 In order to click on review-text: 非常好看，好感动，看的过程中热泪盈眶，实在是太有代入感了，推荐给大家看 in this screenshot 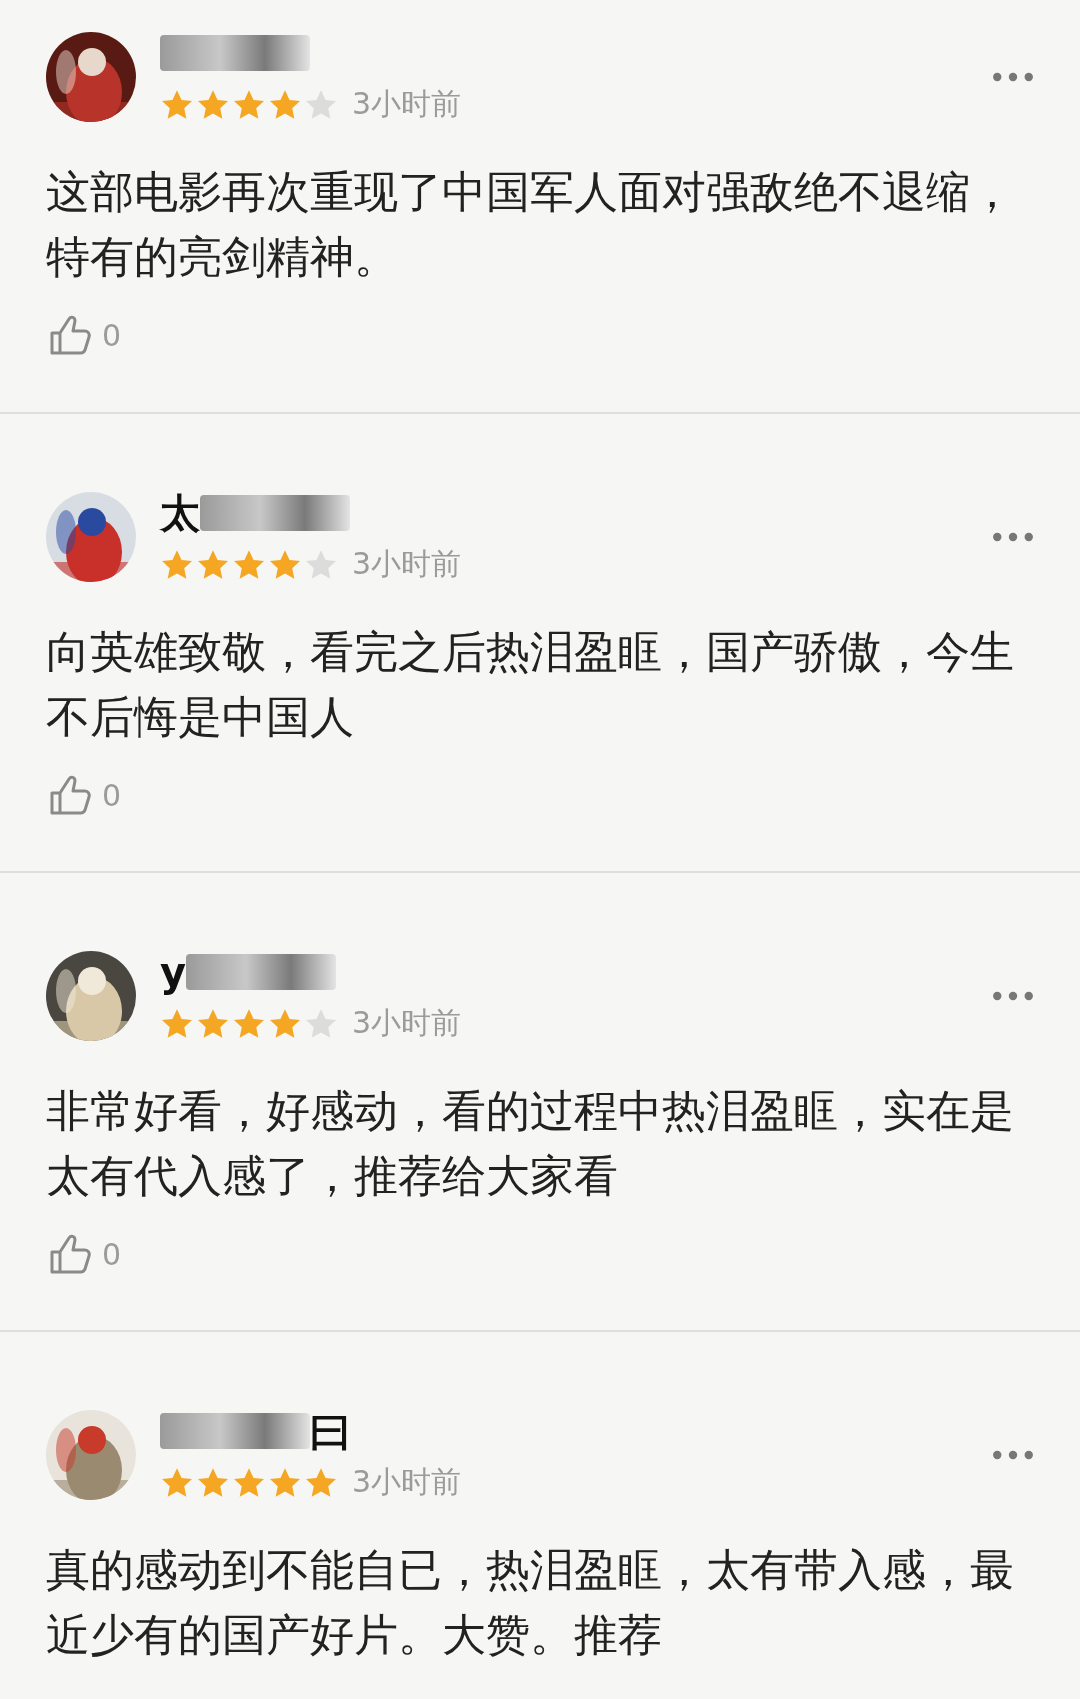, I will do `click(530, 1143)`.